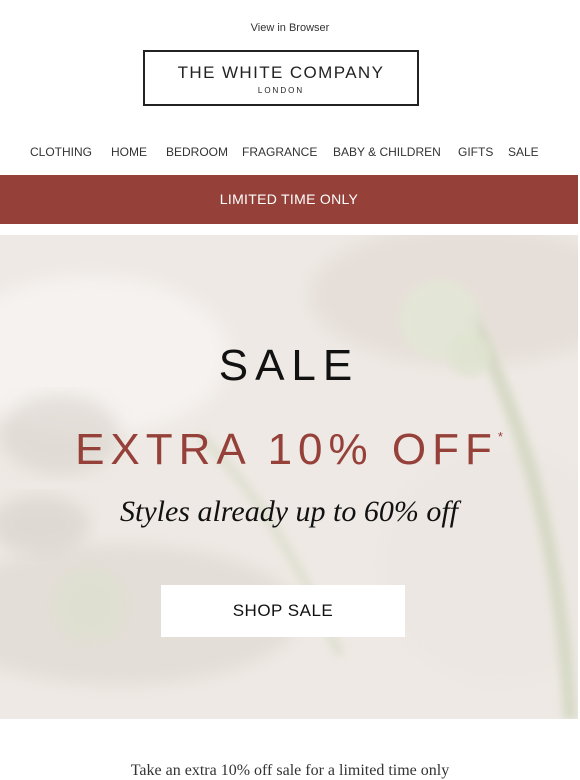 The width and height of the screenshot is (580, 780). What do you see at coordinates (283, 611) in the screenshot?
I see `shop-sale-button: SHOP SALE` at bounding box center [283, 611].